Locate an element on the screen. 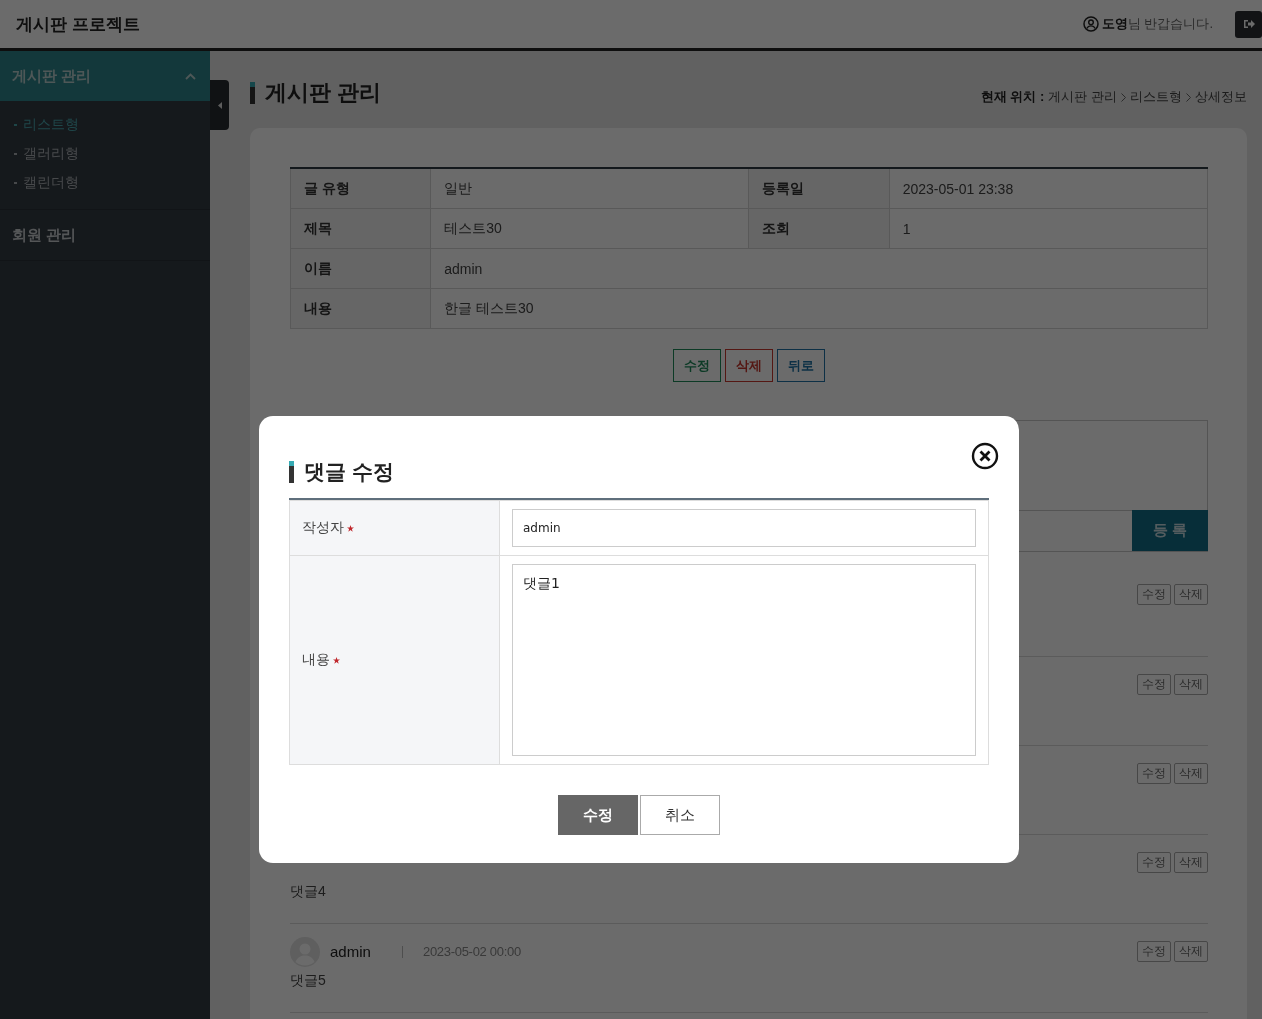  greeting-text: 도영님 반갑습니다. is located at coordinates (1157, 24).